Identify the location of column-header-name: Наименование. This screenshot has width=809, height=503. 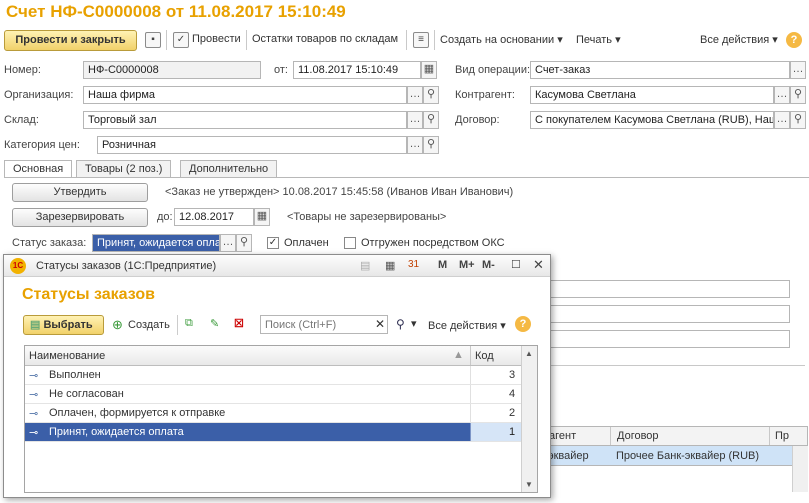
(67, 356).